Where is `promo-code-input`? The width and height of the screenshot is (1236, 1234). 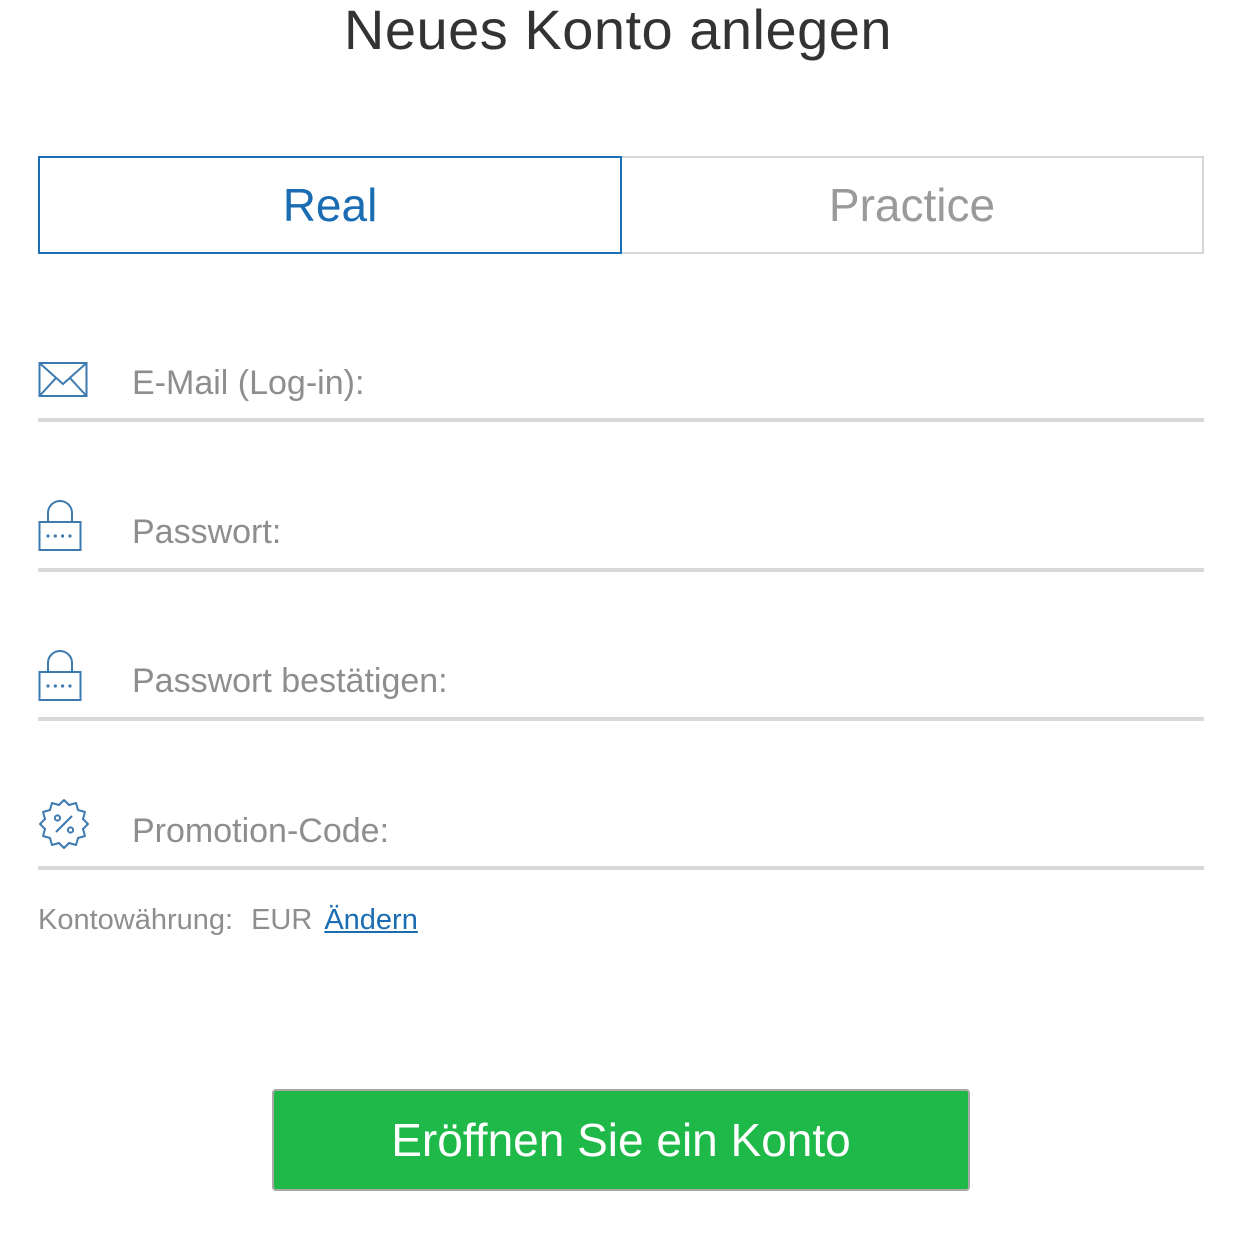
promo-code-input is located at coordinates (668, 831).